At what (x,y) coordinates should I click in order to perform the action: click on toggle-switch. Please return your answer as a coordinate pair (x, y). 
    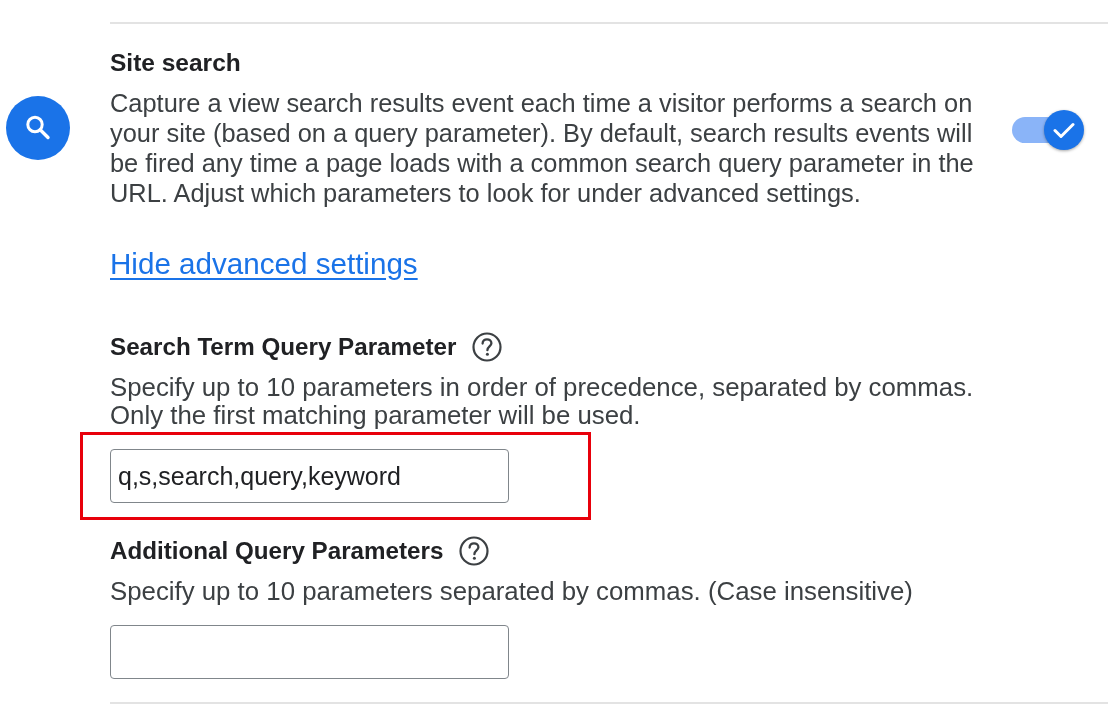
    Looking at the image, I should click on (1048, 130).